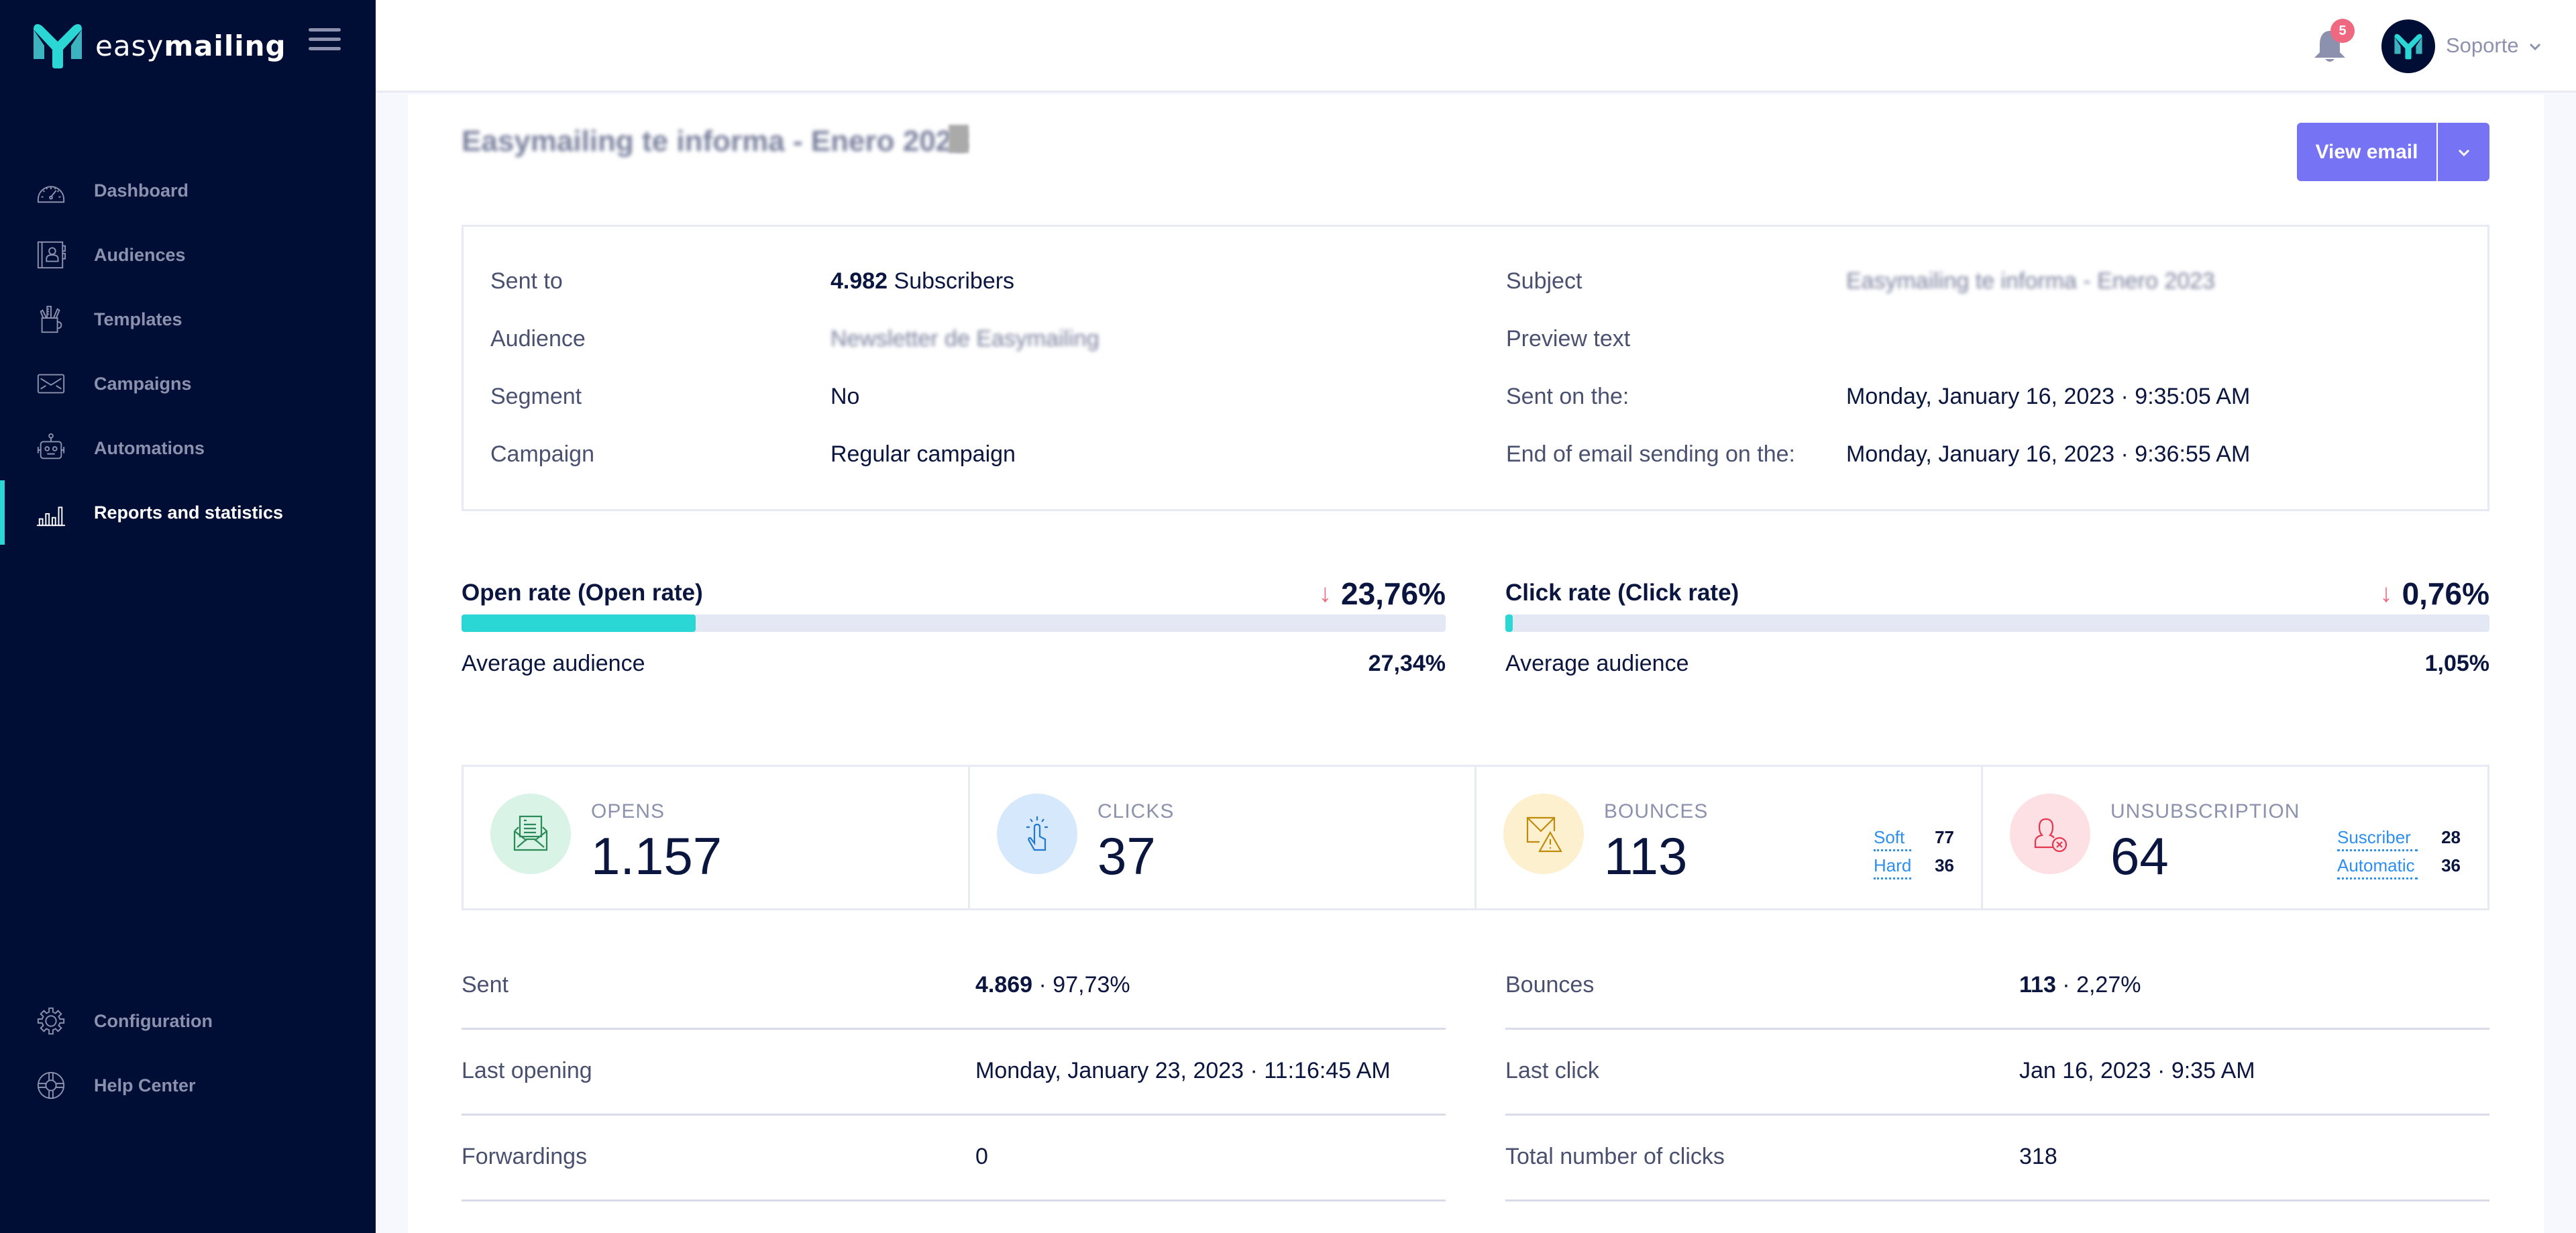 The height and width of the screenshot is (1233, 2576). Describe the element at coordinates (1544, 281) in the screenshot. I see `info-key: Subject` at that location.